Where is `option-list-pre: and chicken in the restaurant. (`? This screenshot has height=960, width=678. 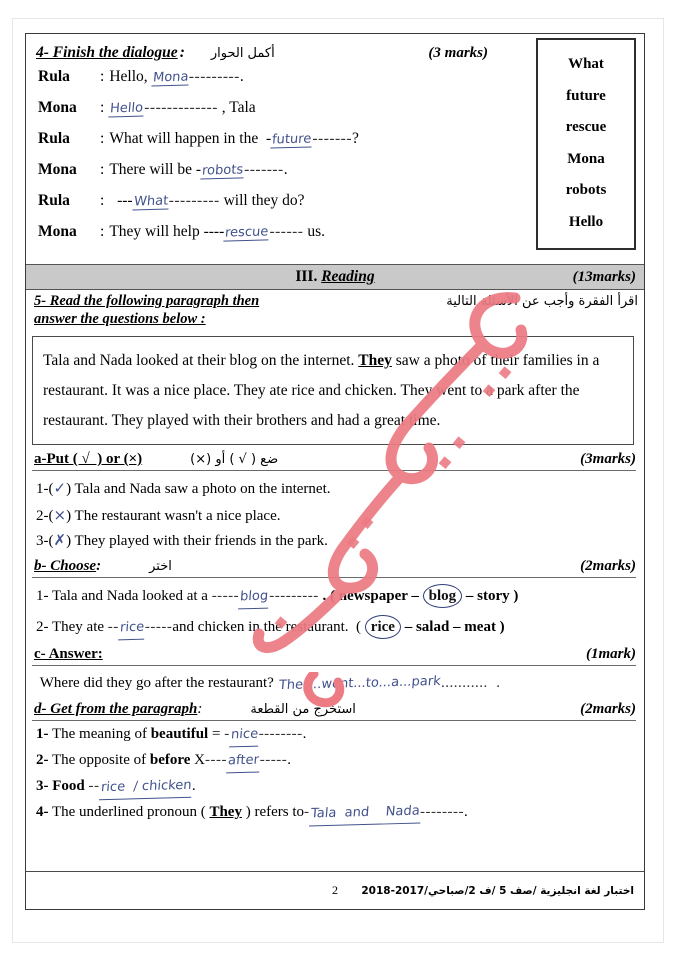
option-list-pre: and chicken in the restaurant. ( is located at coordinates (268, 627).